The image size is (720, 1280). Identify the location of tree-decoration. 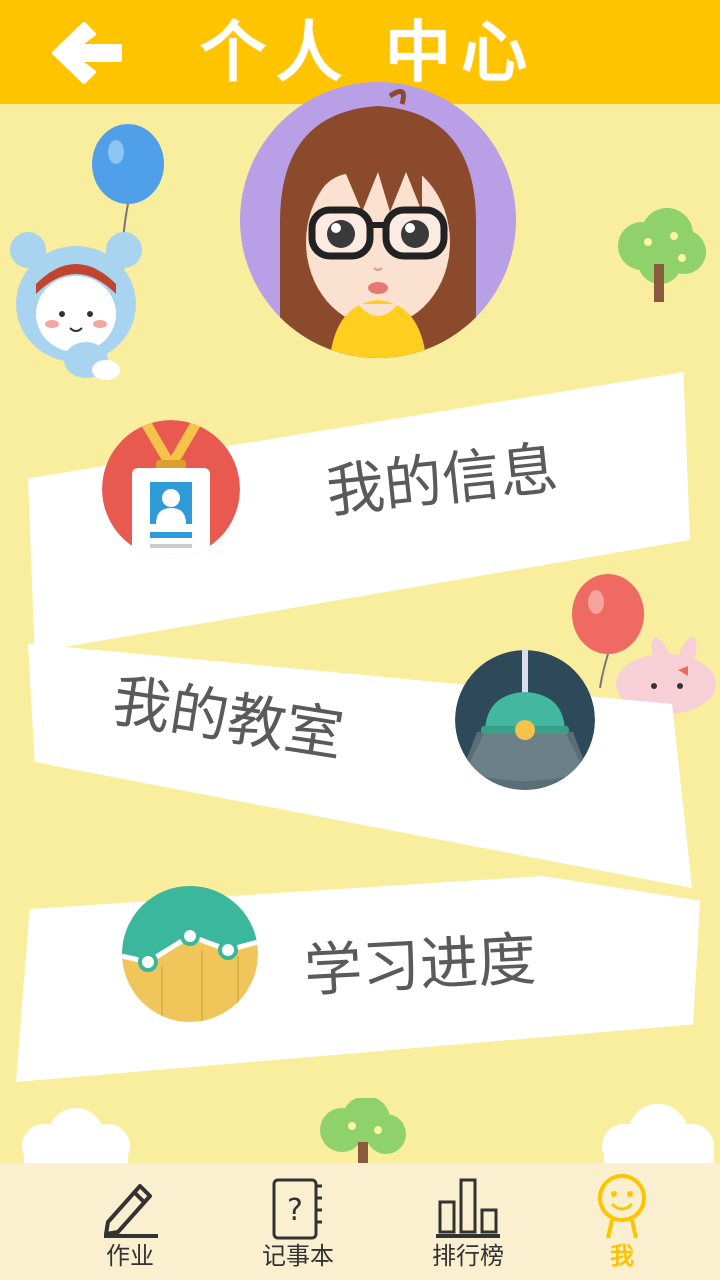
(662, 255).